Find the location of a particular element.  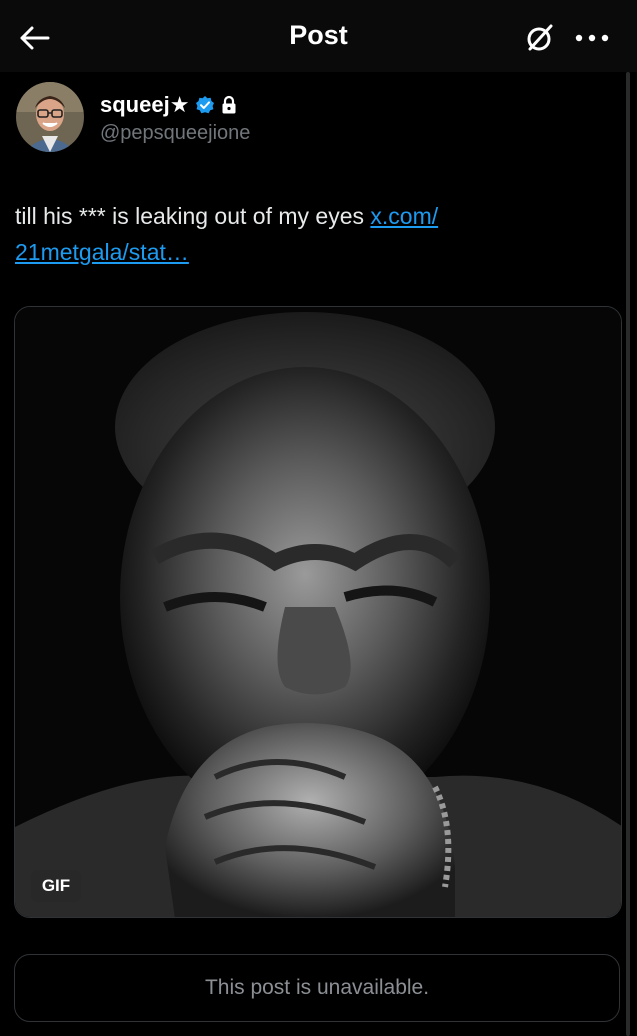

more-button is located at coordinates (592, 38).